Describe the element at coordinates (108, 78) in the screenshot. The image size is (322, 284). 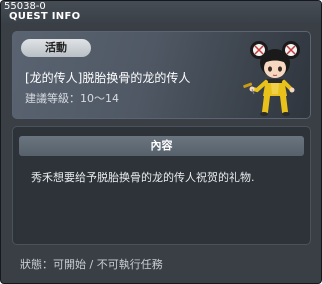
I see `quest-name: [龙的传人]脱胎换骨的龙的传人` at that location.